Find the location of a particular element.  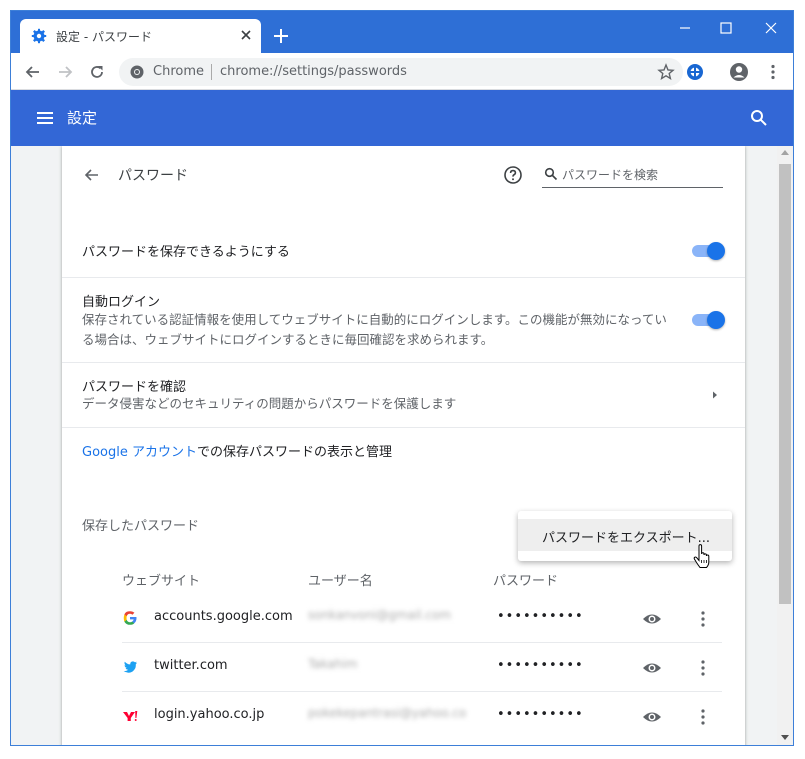

username-value: sonkanvoni@gmail.com is located at coordinates (398, 618).